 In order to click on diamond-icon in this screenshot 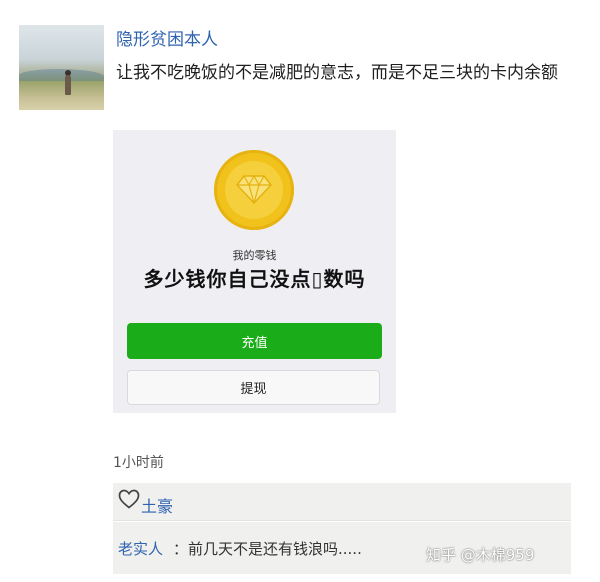, I will do `click(254, 189)`.